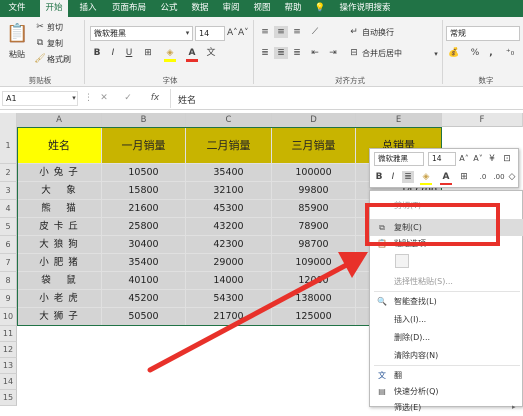 Image resolution: width=523 pixels, height=416 pixels. What do you see at coordinates (251, 316) in the screenshot?
I see `arrow-shaft` at bounding box center [251, 316].